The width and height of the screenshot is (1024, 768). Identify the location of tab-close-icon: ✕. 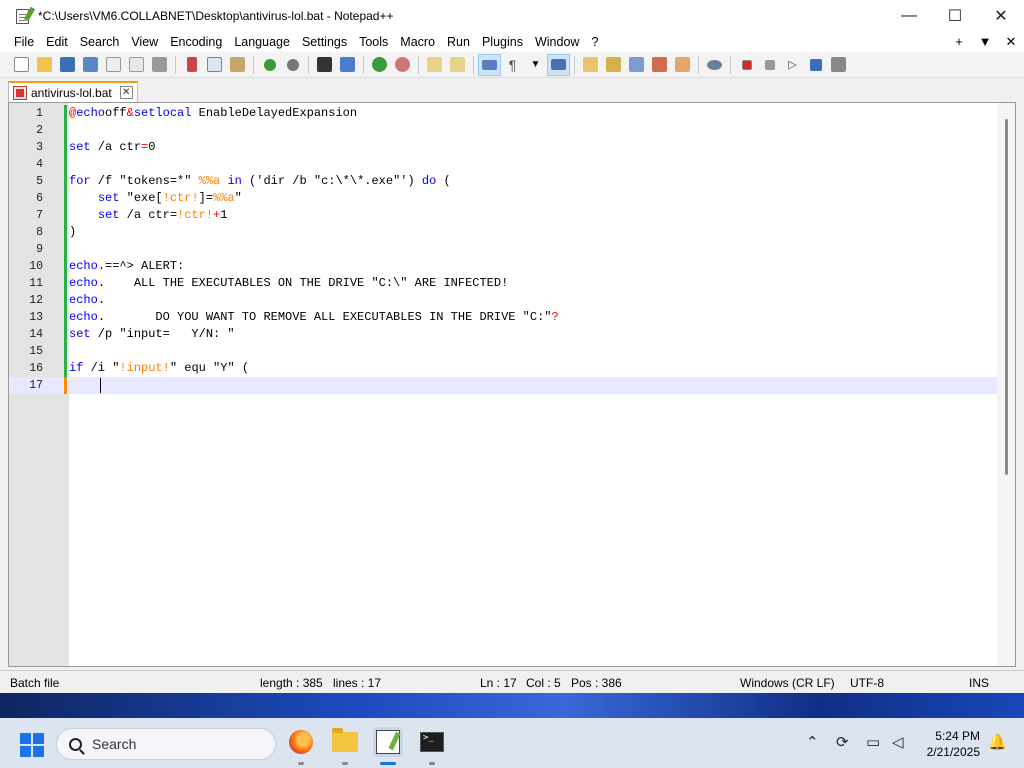
(126, 92).